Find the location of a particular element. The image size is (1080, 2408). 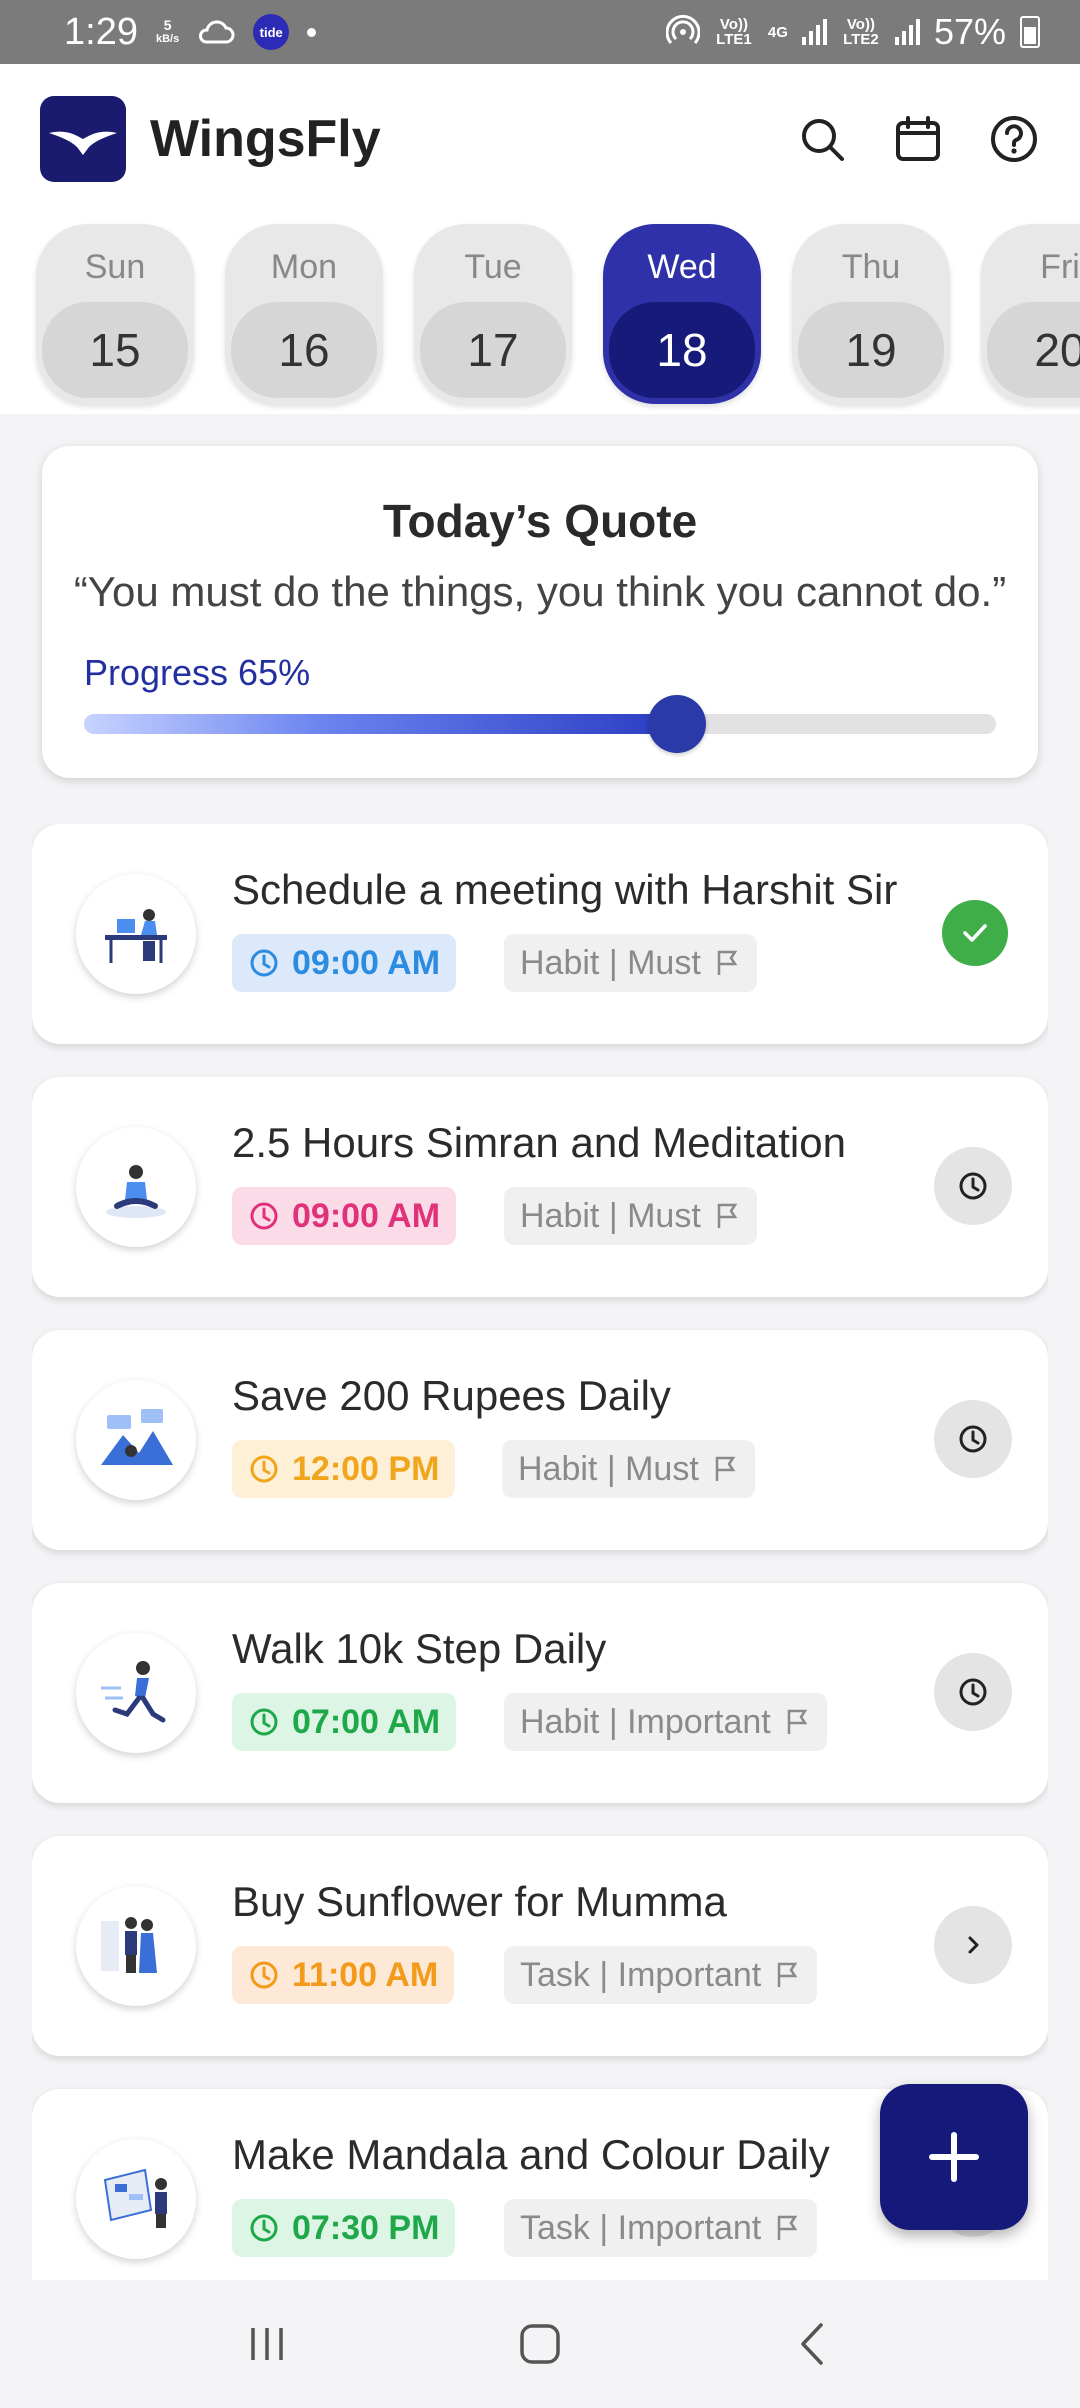

couple-icon is located at coordinates (129, 1945).